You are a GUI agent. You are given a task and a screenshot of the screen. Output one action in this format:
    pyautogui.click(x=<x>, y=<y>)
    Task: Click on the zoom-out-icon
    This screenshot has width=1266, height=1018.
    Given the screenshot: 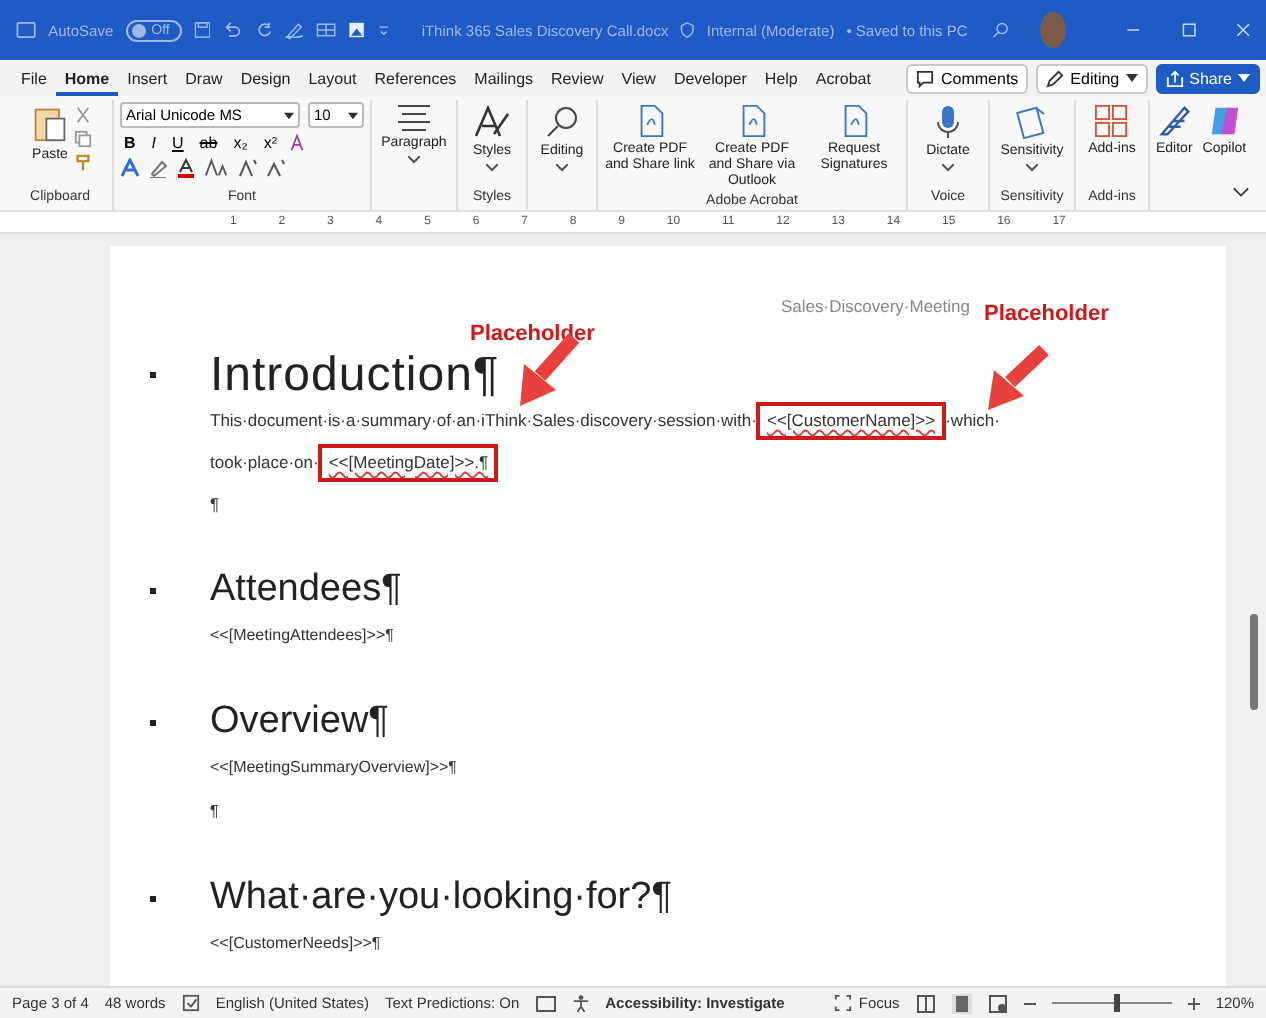 What is the action you would take?
    pyautogui.click(x=1029, y=1003)
    